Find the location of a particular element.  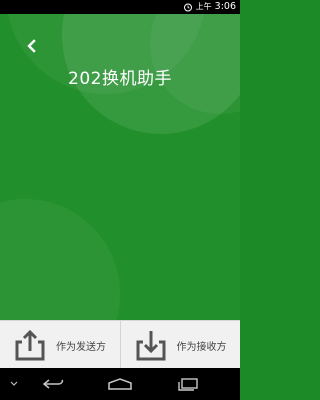

action-bar: 作为发送方 作为接收方 is located at coordinates (120, 344).